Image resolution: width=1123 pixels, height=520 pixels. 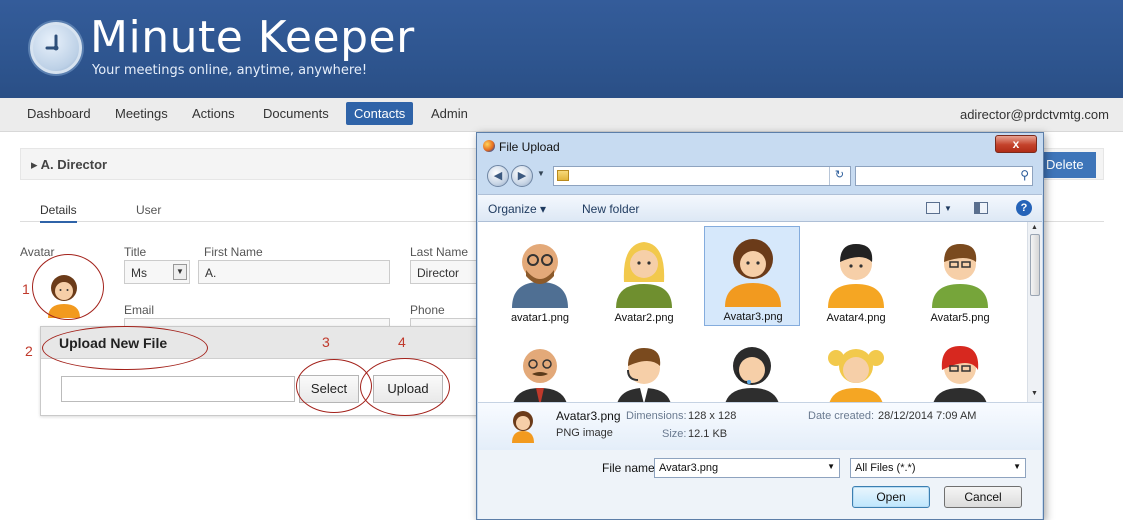 What do you see at coordinates (885, 468) in the screenshot?
I see `file-type-filter-value: All Files (*.*)` at bounding box center [885, 468].